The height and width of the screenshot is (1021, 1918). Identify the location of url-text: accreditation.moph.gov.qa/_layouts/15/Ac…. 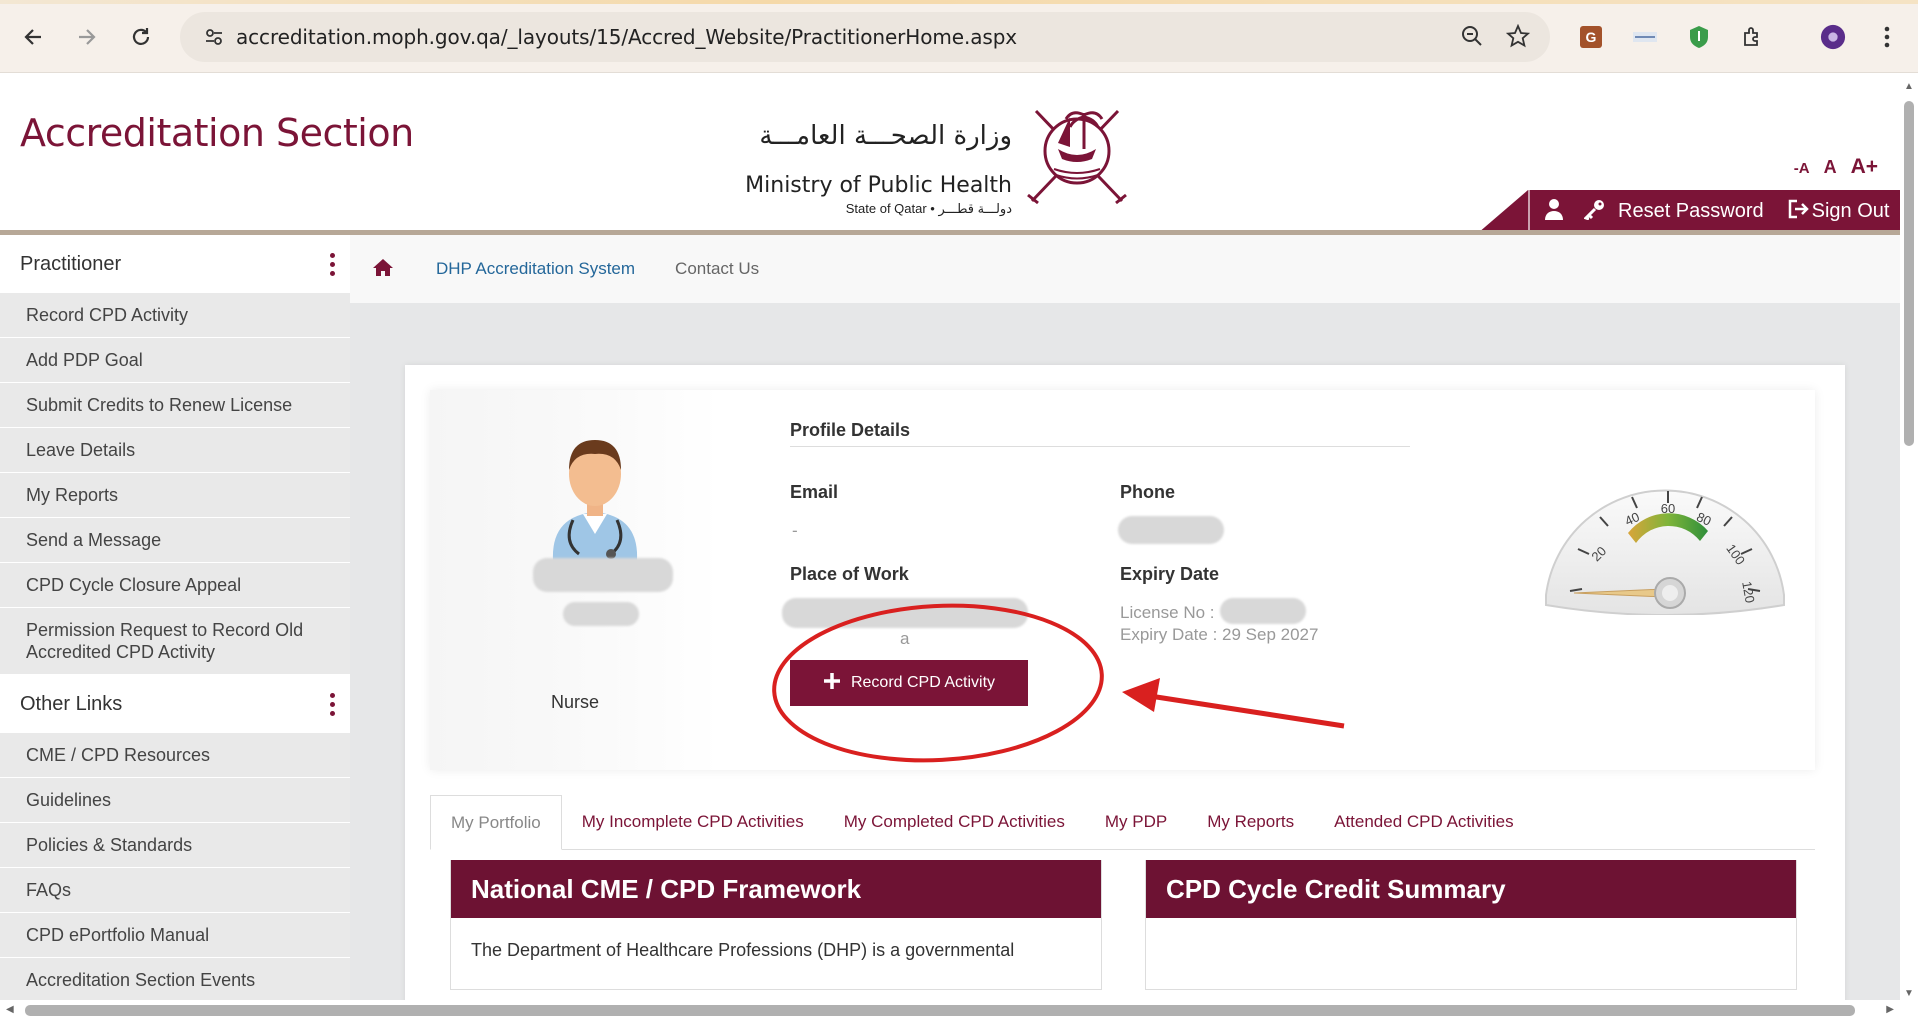
(626, 37).